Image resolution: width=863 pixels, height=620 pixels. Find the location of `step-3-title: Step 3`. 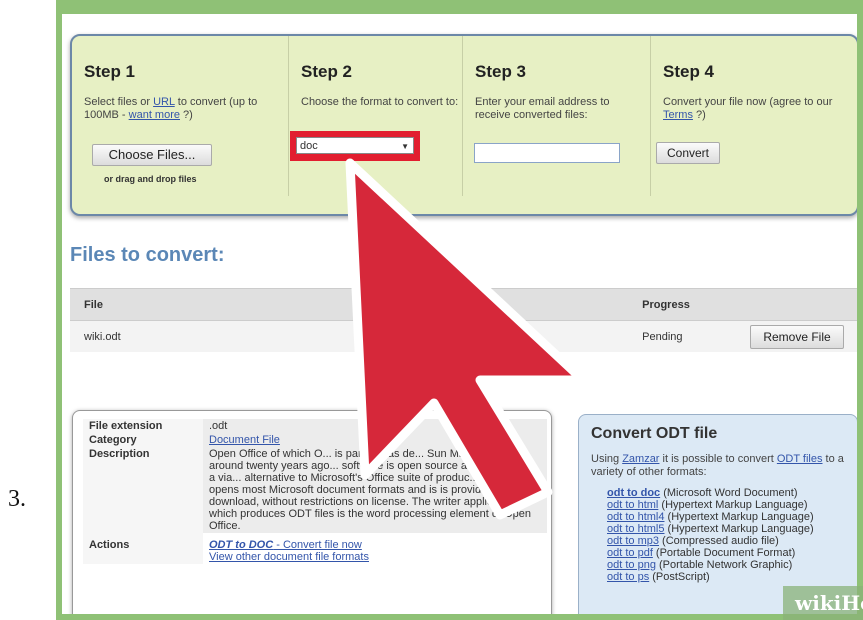

step-3-title: Step 3 is located at coordinates (501, 71).